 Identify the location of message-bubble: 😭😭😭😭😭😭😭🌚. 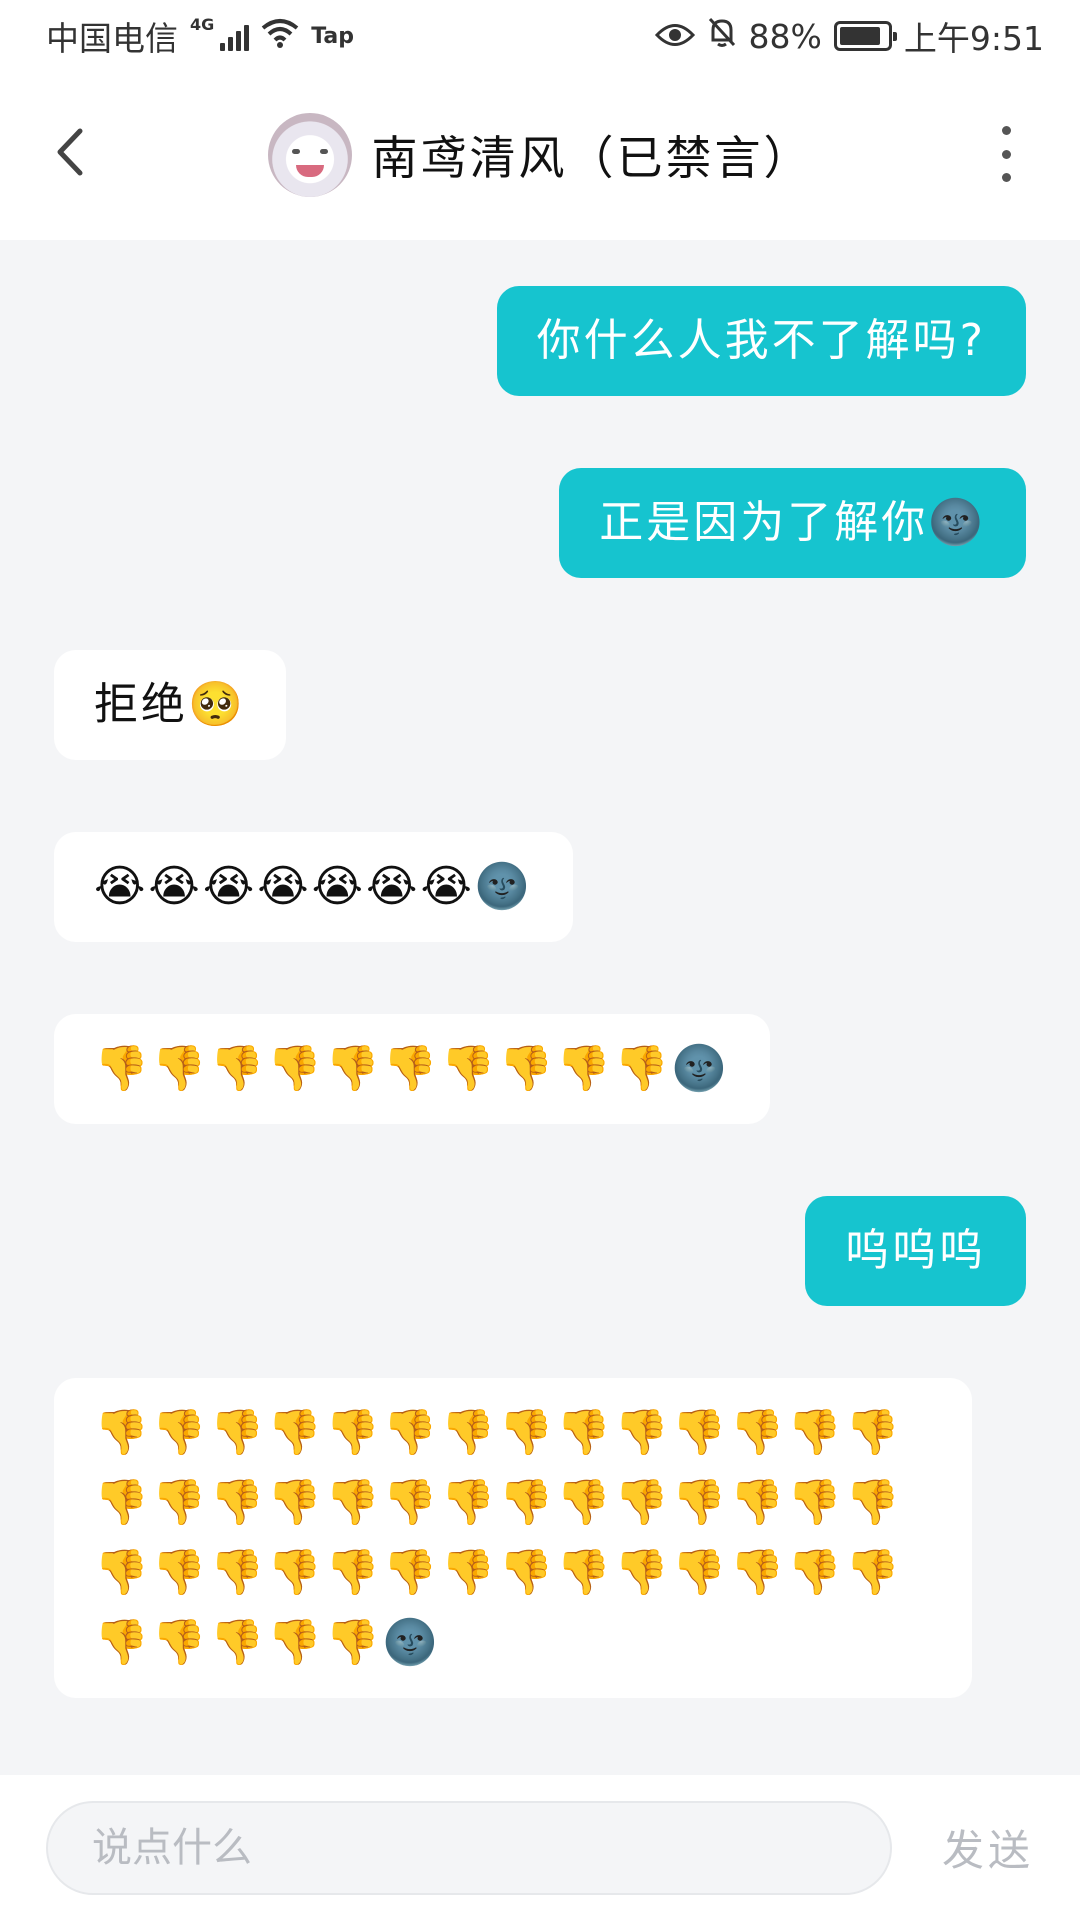
(313, 887).